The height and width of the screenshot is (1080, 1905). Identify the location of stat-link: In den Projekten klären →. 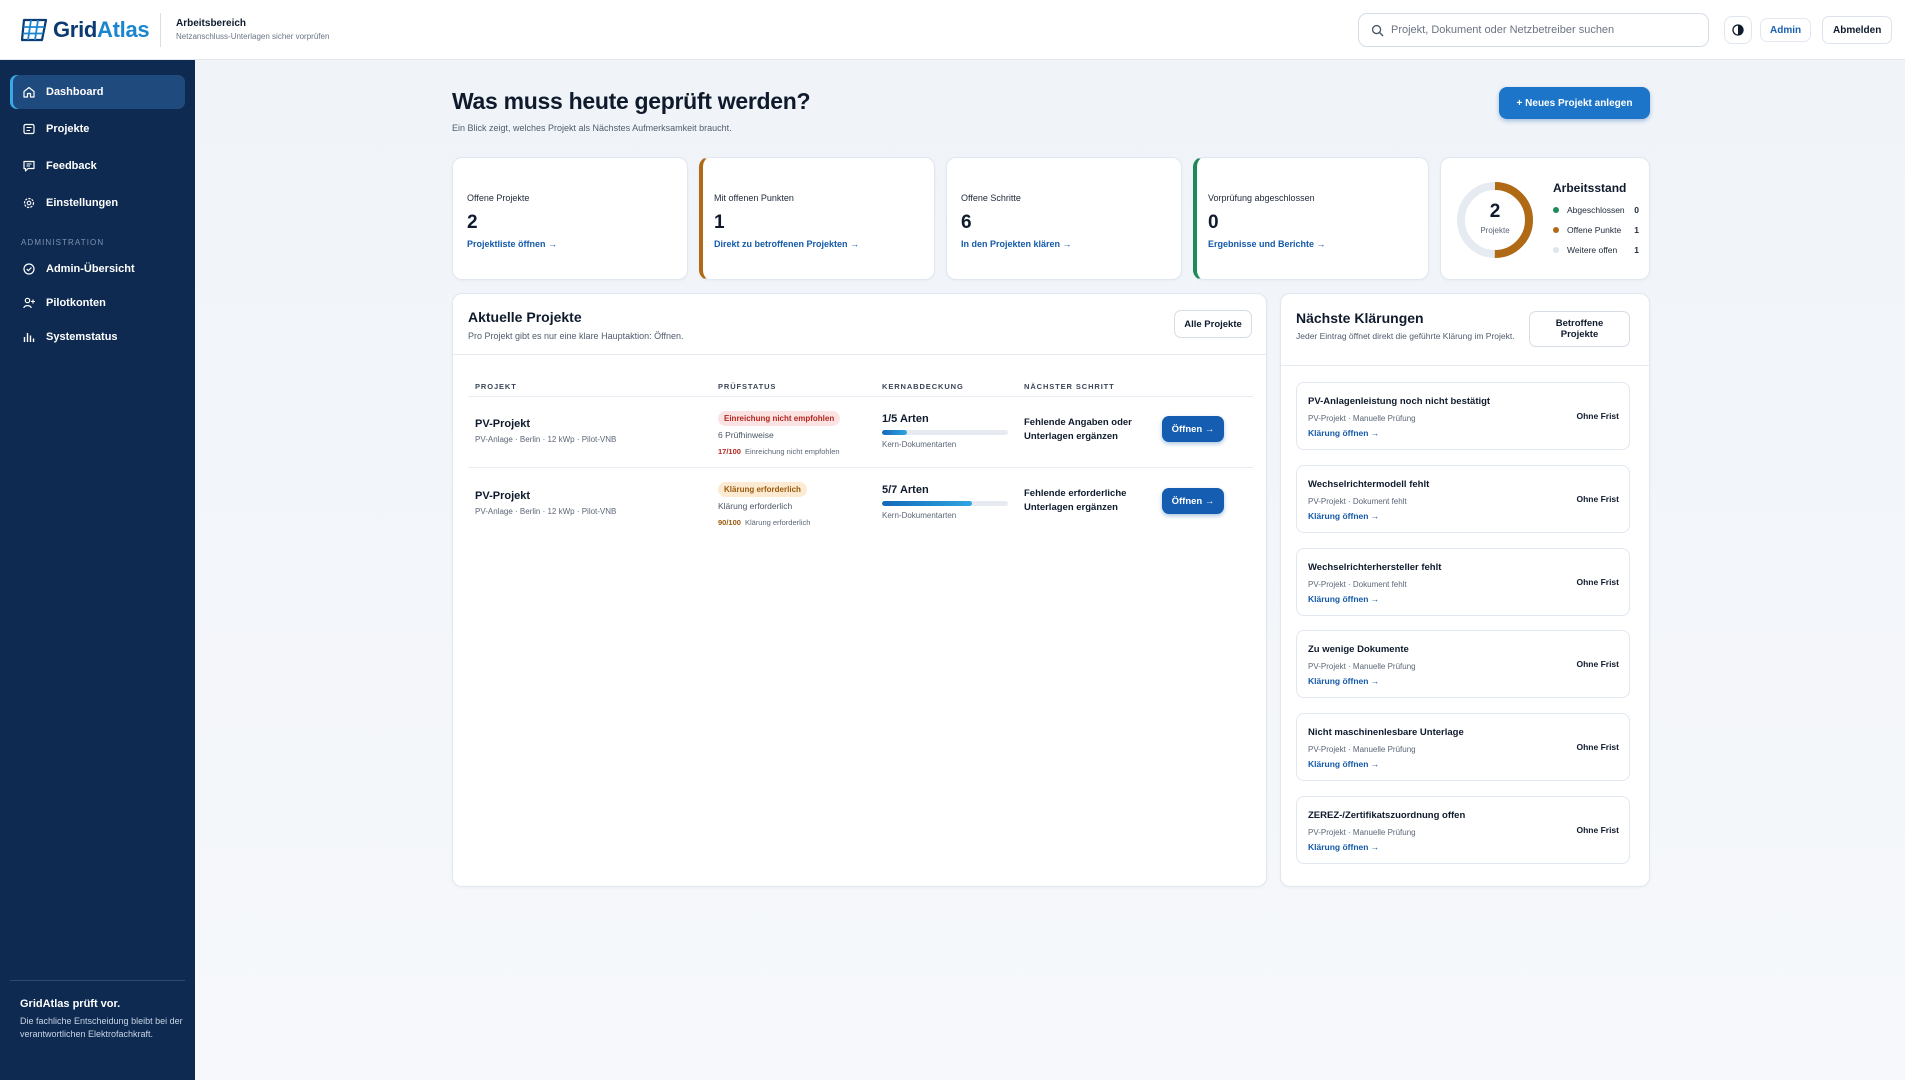
(1071, 244).